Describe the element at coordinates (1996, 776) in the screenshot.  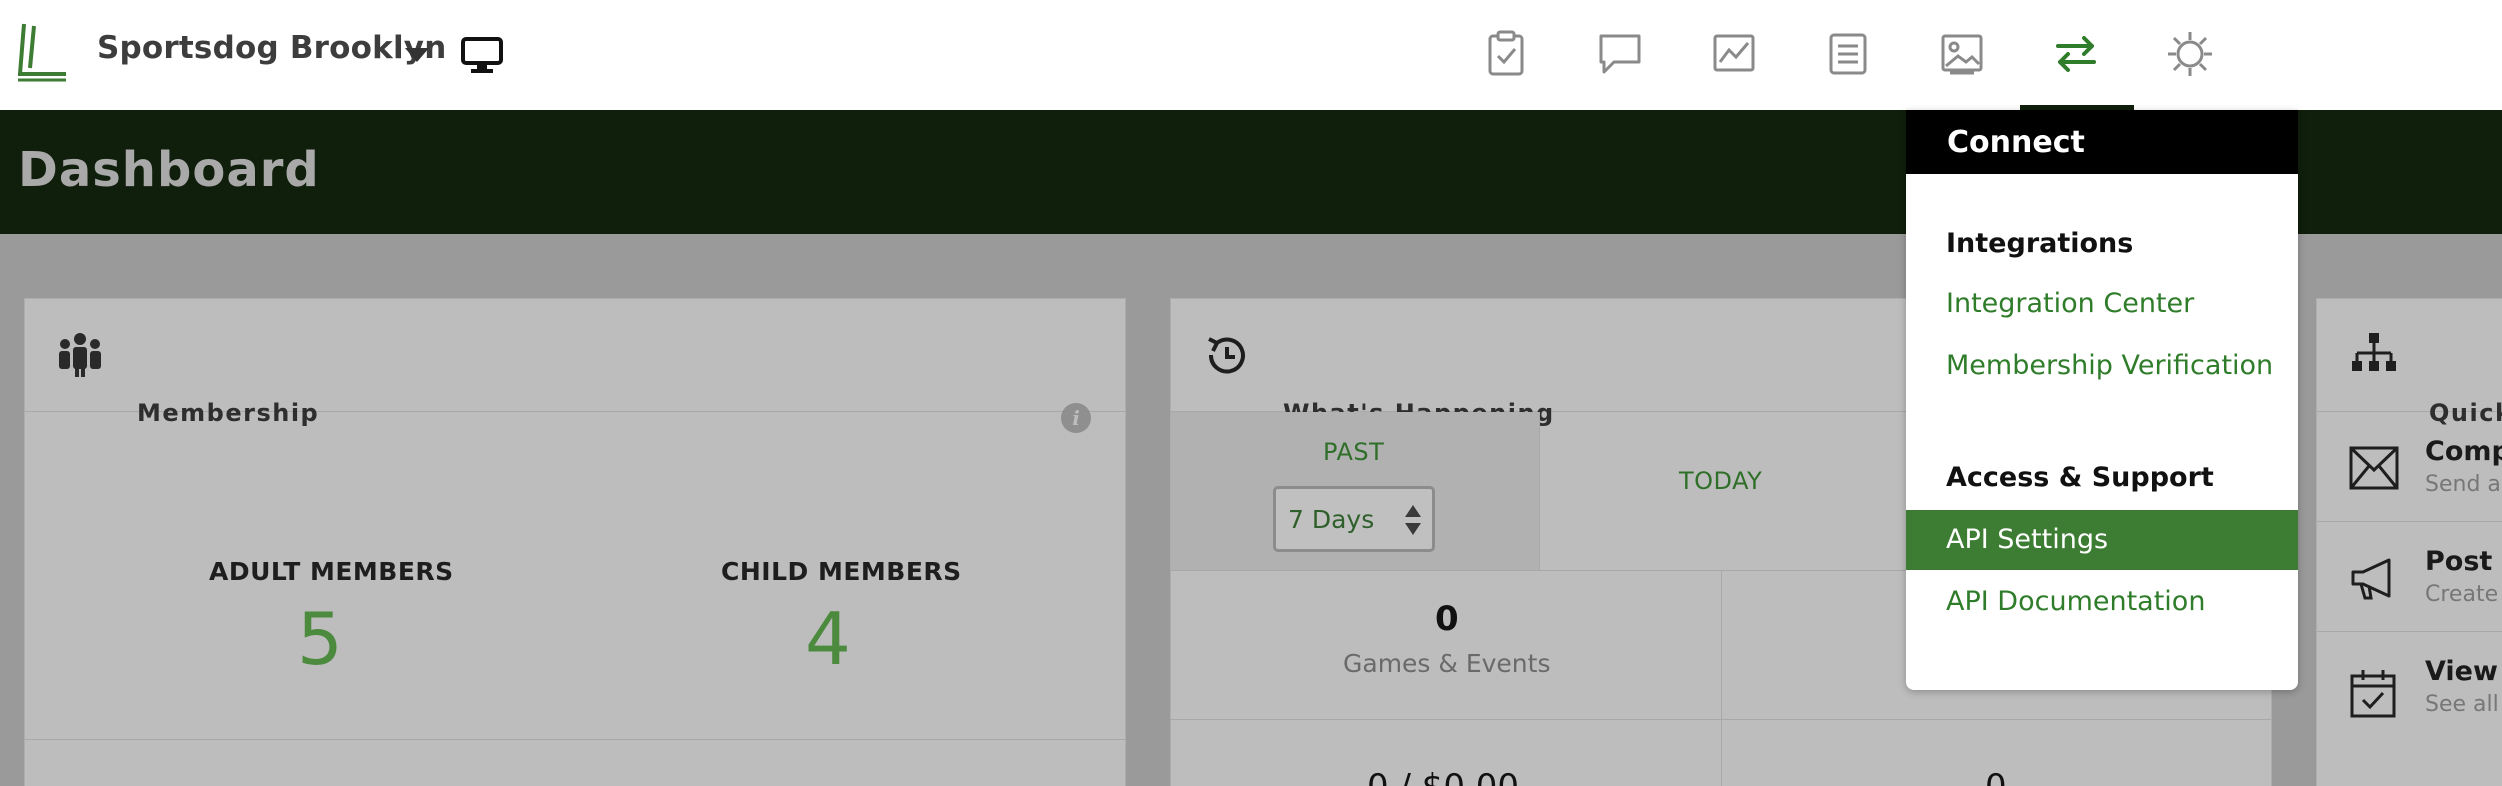
I see `stat-value: 0` at that location.